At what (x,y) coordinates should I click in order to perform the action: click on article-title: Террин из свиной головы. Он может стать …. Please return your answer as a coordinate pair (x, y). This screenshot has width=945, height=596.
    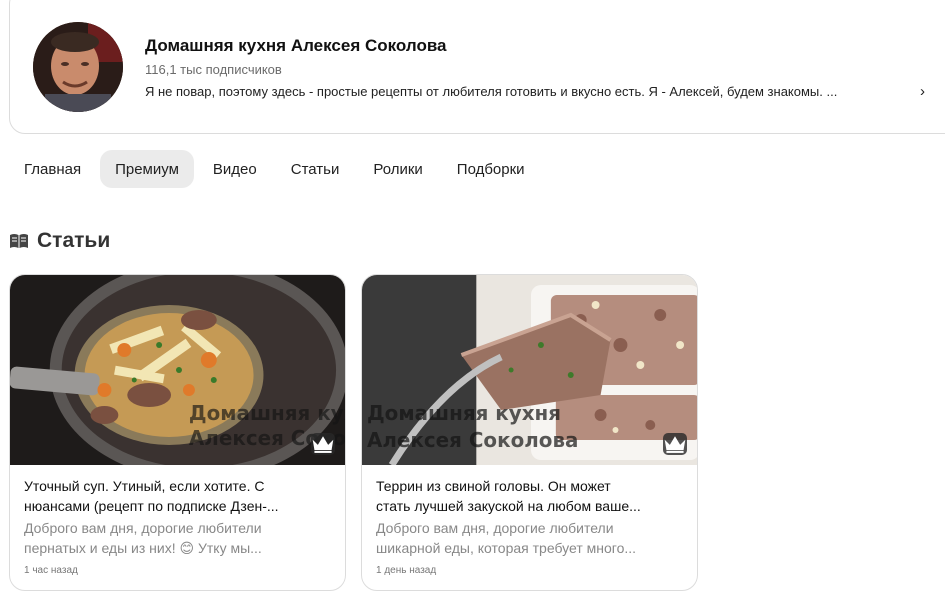
    Looking at the image, I should click on (526, 496).